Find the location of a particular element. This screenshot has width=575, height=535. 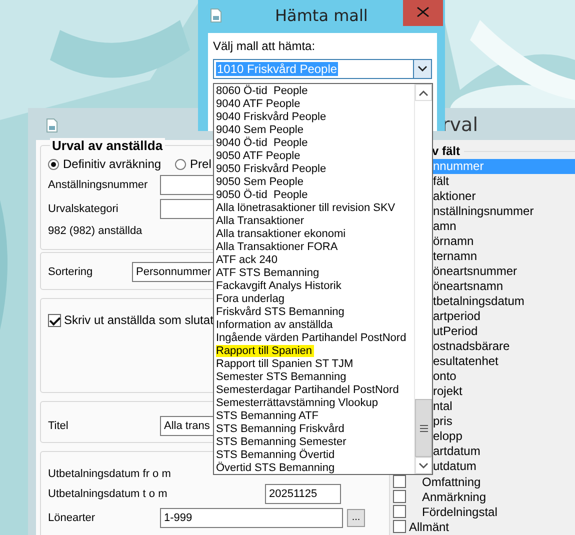

group-title: Urval av anställda is located at coordinates (107, 145).